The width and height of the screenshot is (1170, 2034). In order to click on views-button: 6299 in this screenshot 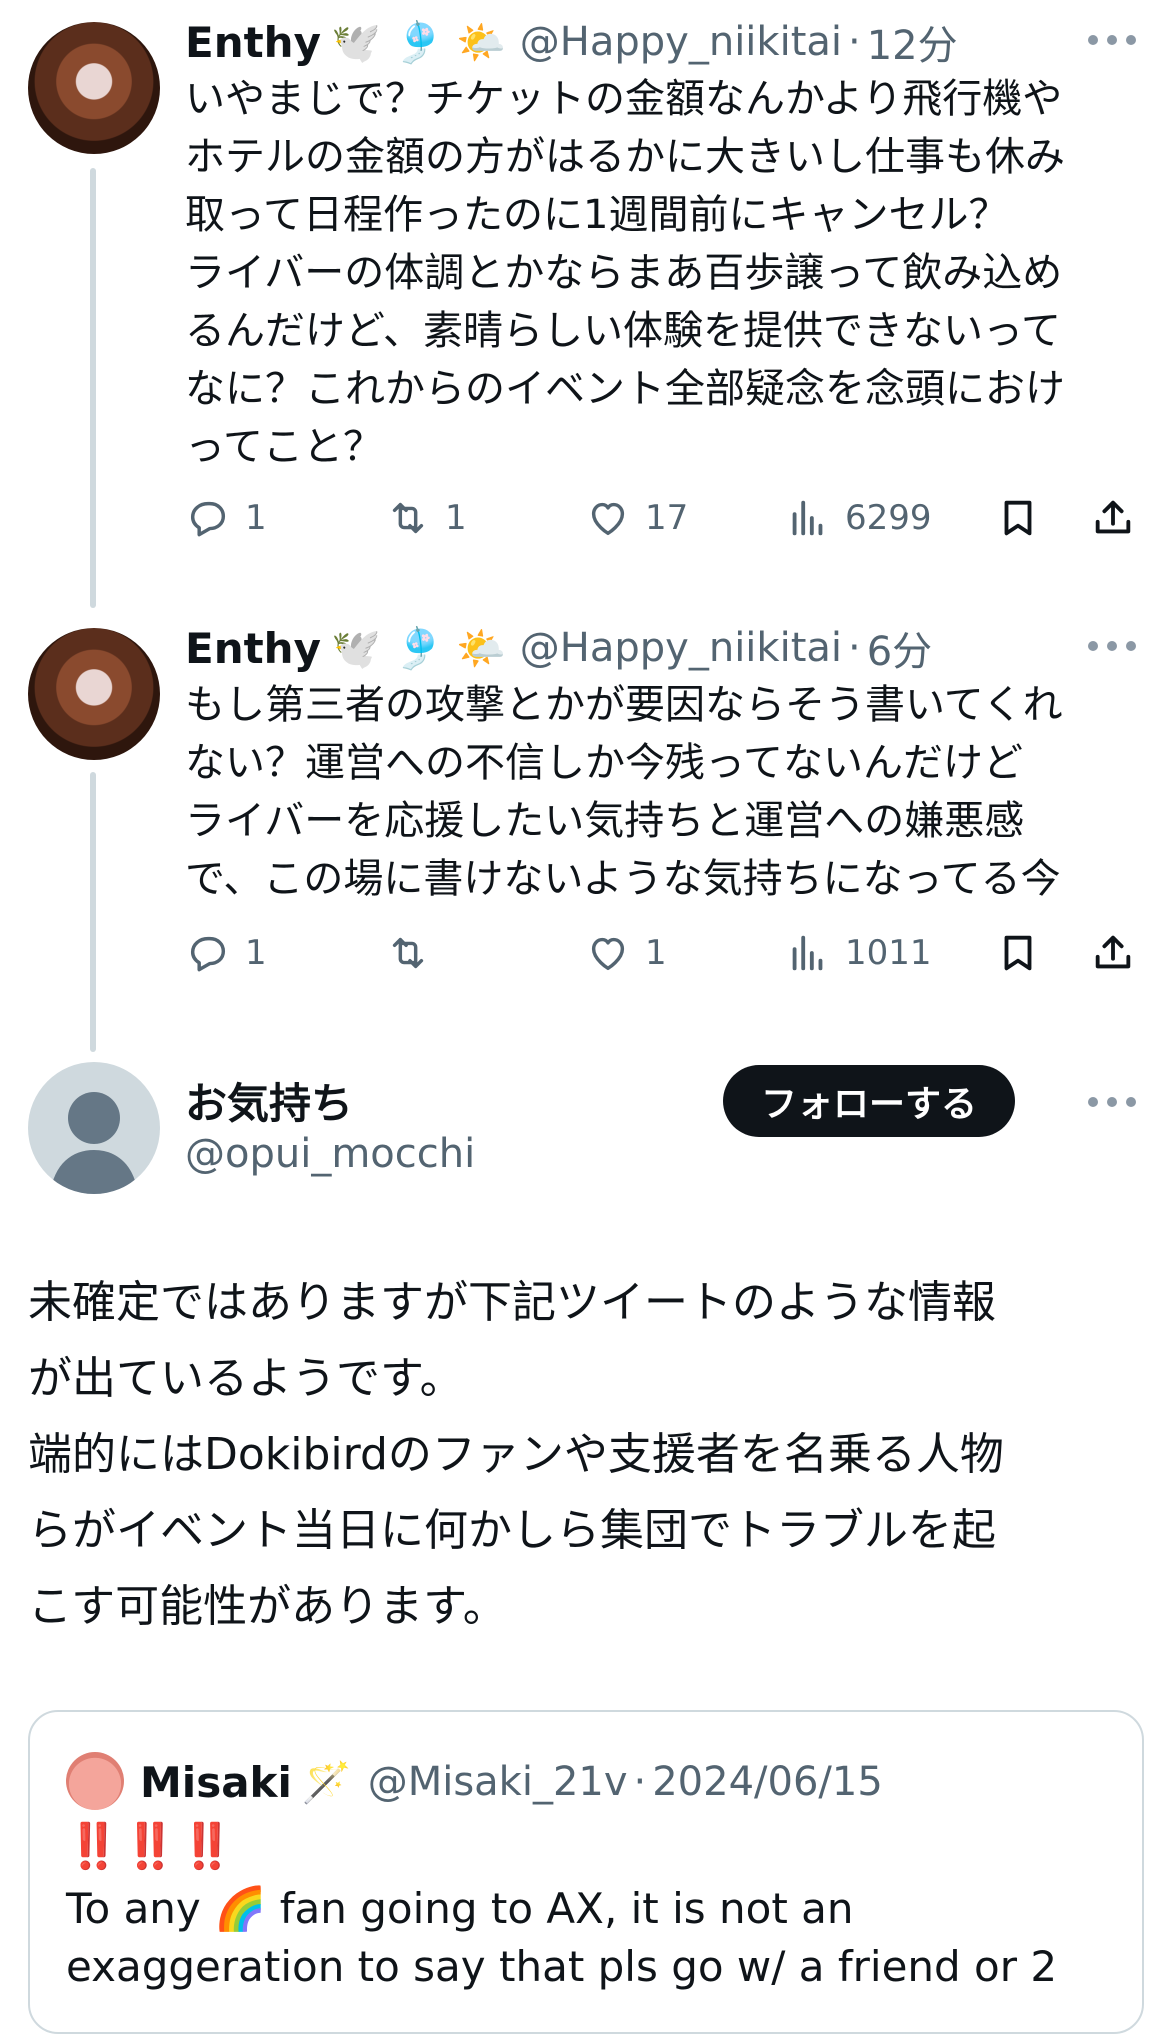, I will do `click(858, 518)`.